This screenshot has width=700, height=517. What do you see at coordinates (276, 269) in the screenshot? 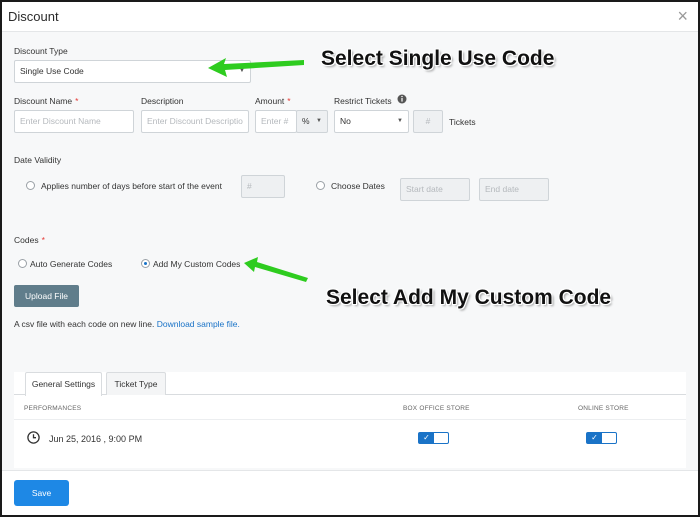
I see `arrow-custom-codes` at bounding box center [276, 269].